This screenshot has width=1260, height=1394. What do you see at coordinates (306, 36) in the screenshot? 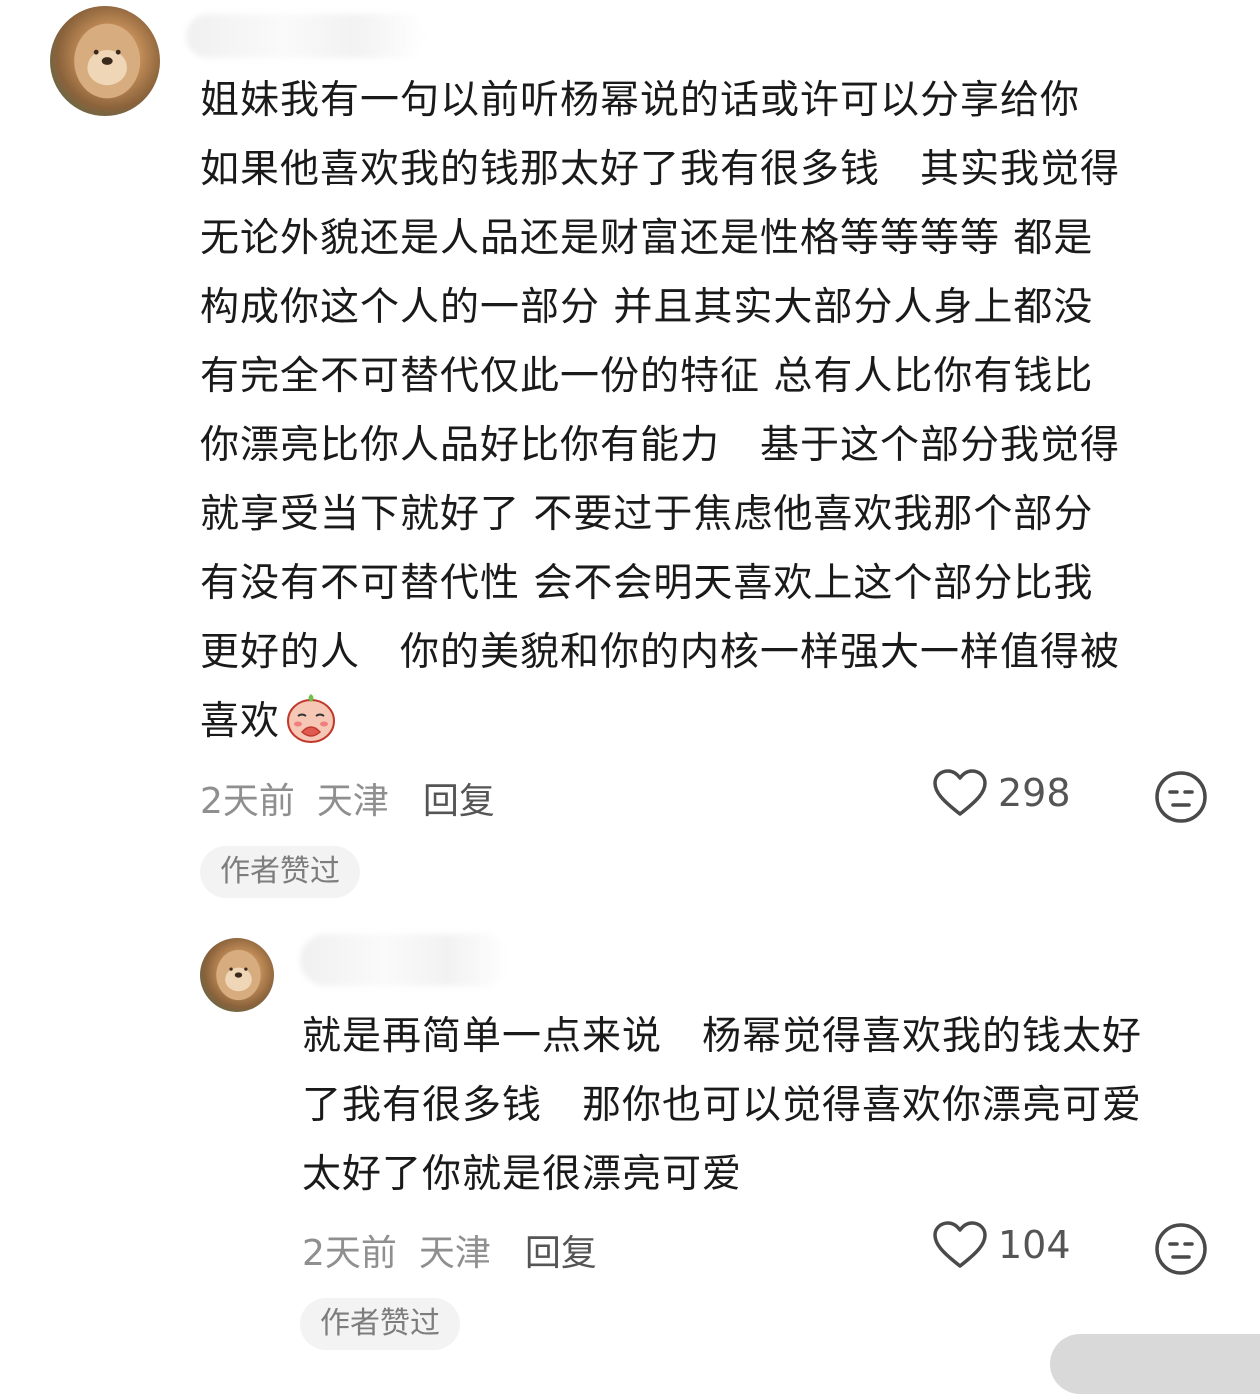
I see `commenter-name-blurred` at bounding box center [306, 36].